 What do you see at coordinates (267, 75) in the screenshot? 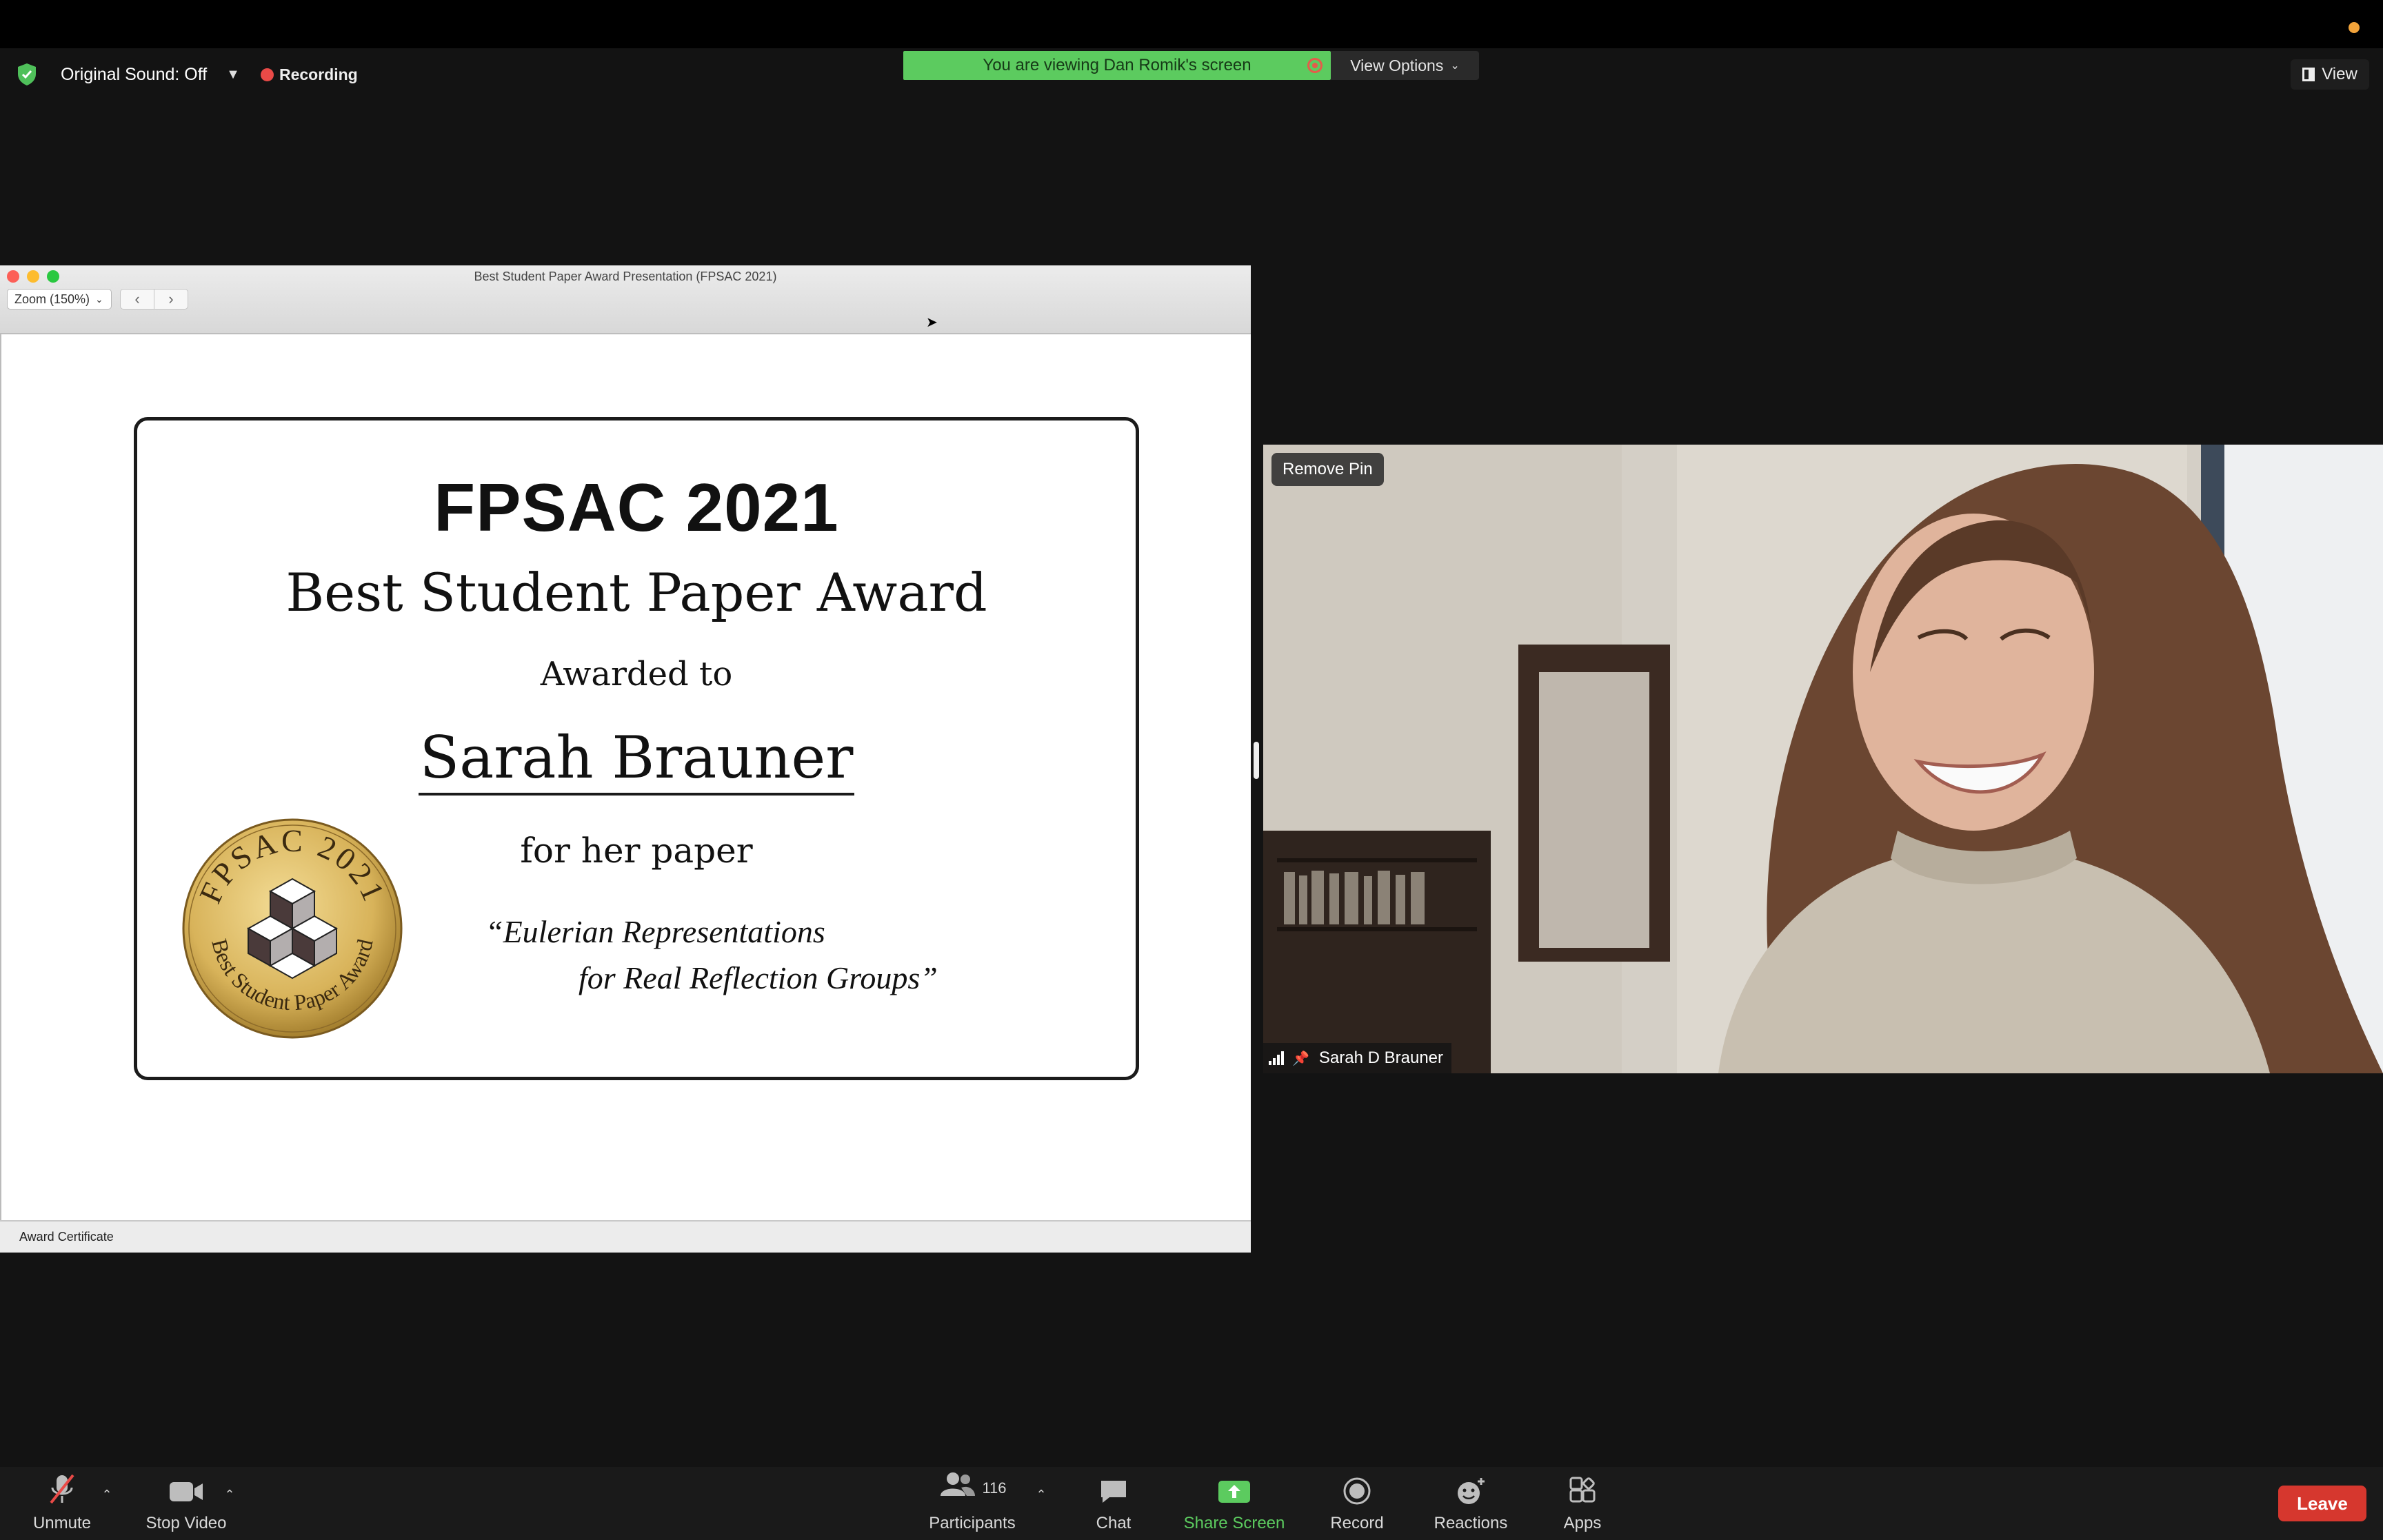
I see `recording-dot-icon` at bounding box center [267, 75].